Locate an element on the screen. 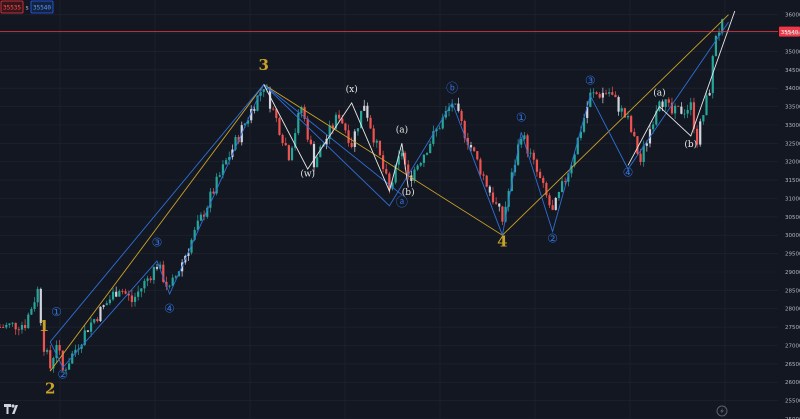  y-tick-label: 26000 is located at coordinates (792, 383).